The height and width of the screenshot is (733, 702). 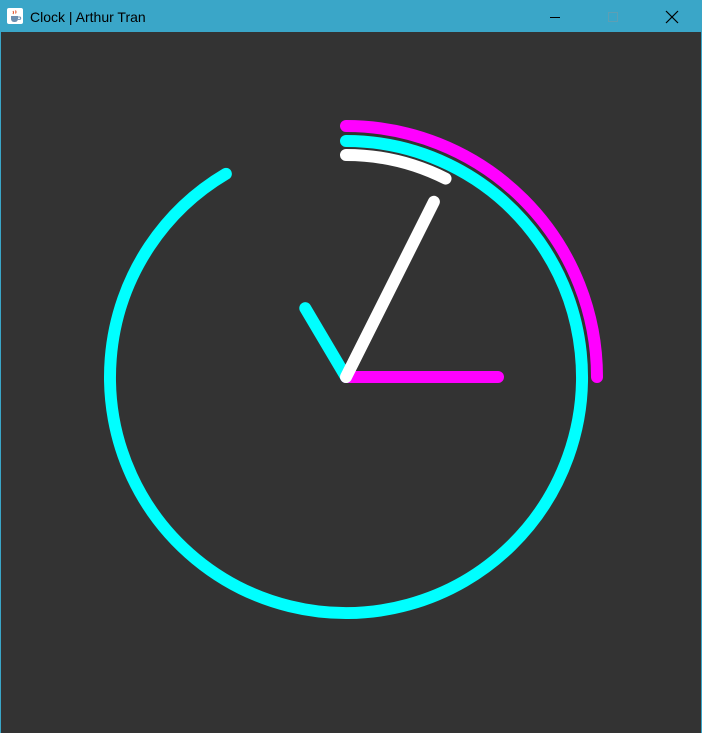 I want to click on java-coffee-cup-icon, so click(x=15, y=16).